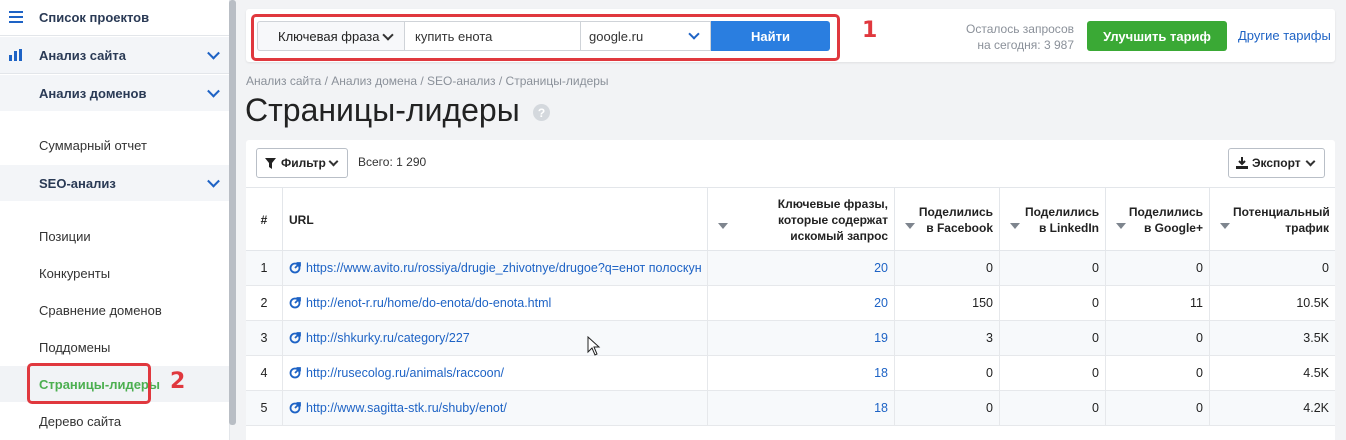 The height and width of the screenshot is (440, 1346). Describe the element at coordinates (946, 338) in the screenshot. I see `cell-facebook: 3` at that location.